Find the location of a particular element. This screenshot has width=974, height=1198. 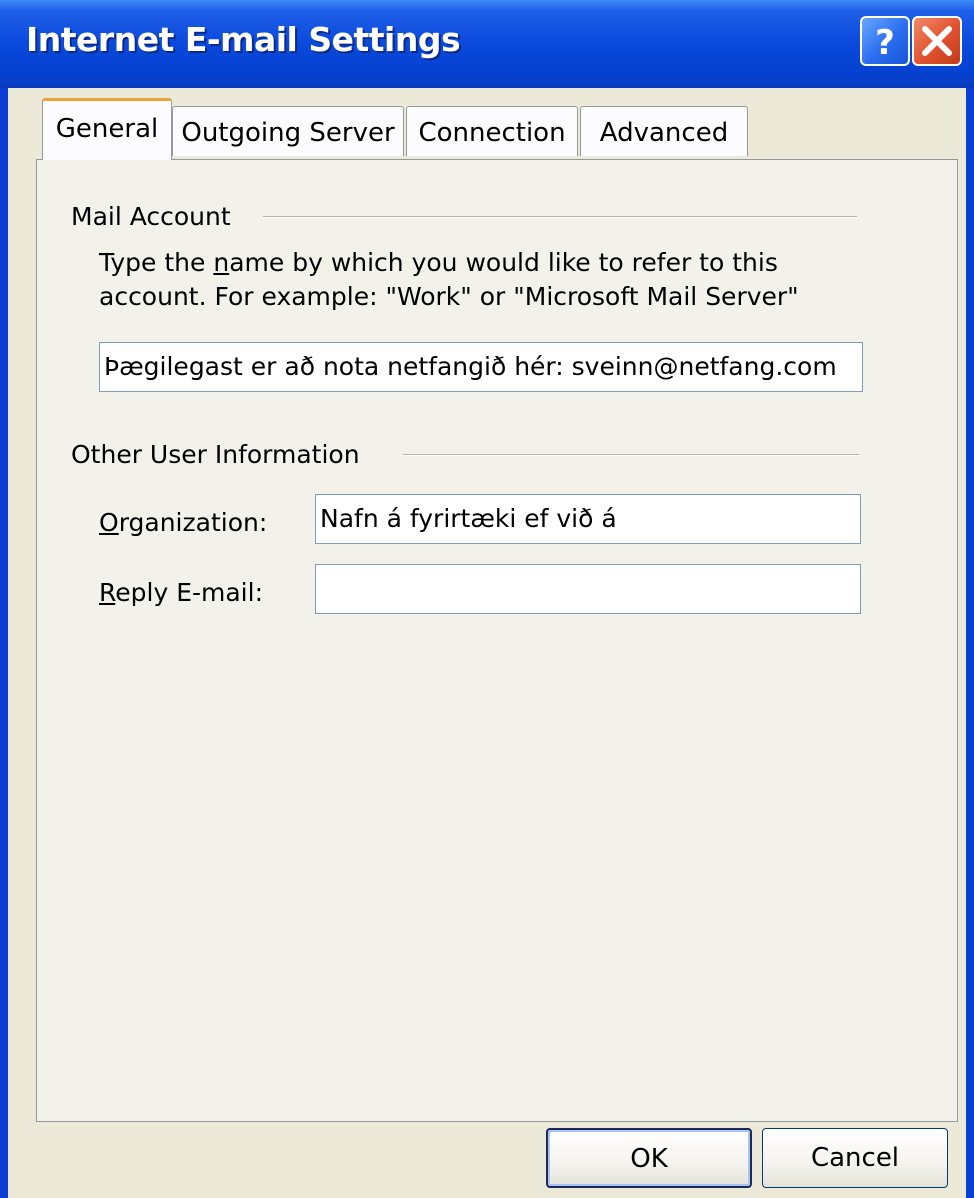

tab-connection: Connection is located at coordinates (492, 131).